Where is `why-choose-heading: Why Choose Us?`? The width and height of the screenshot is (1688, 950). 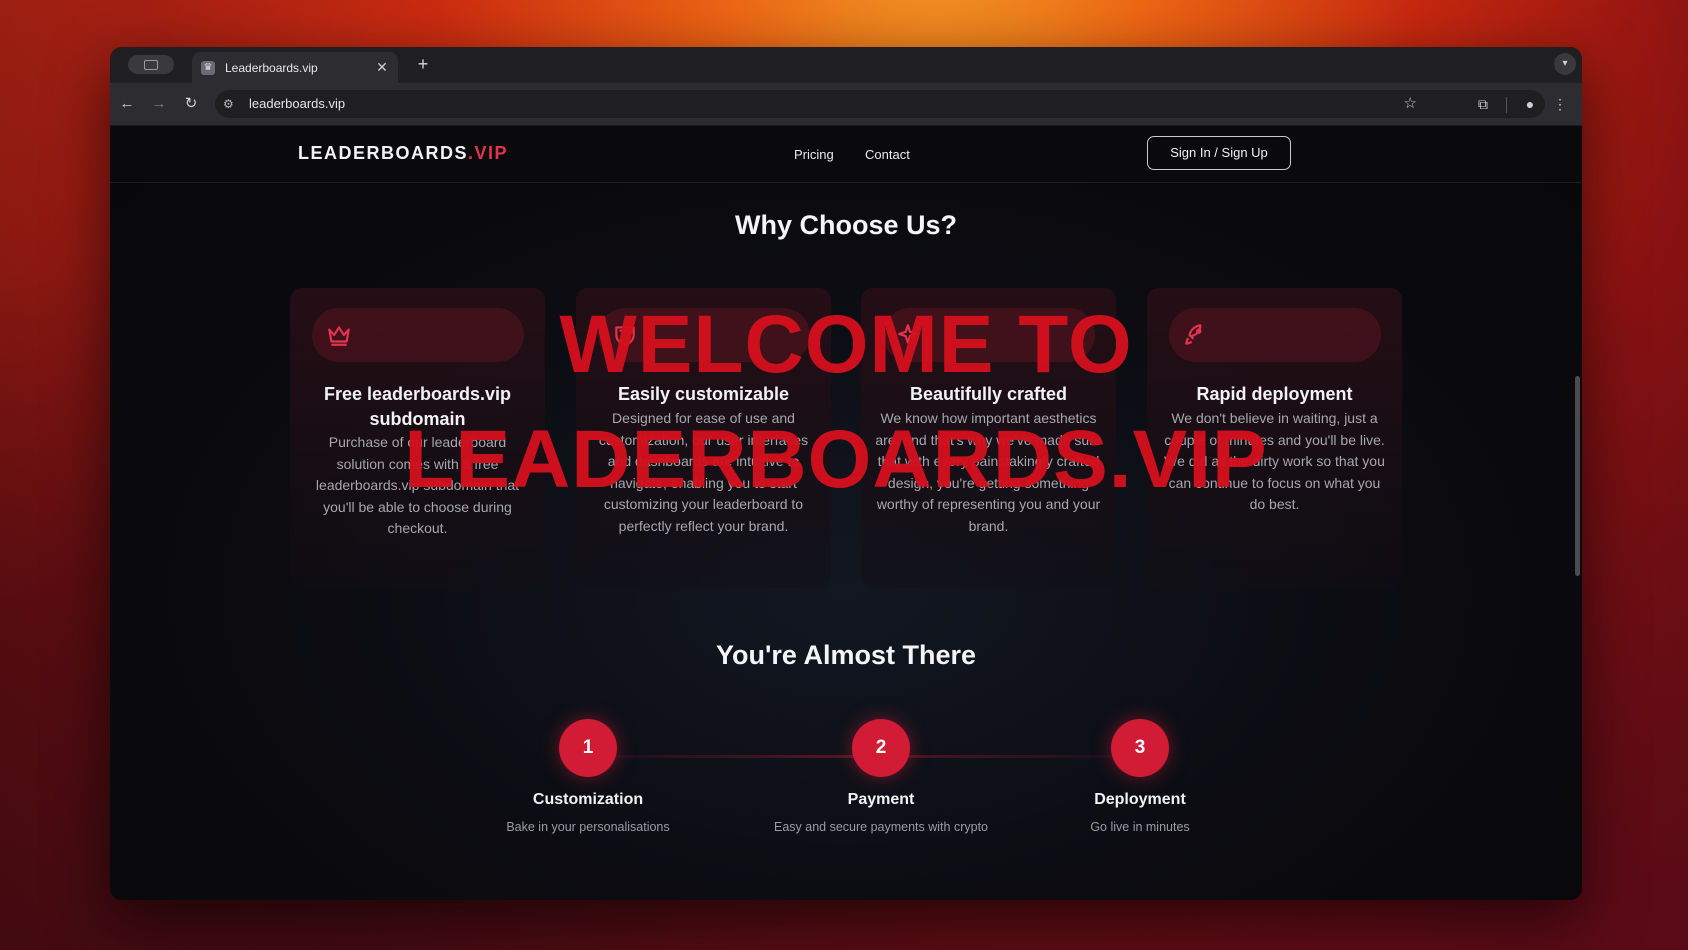
why-choose-heading: Why Choose Us? is located at coordinates (845, 225).